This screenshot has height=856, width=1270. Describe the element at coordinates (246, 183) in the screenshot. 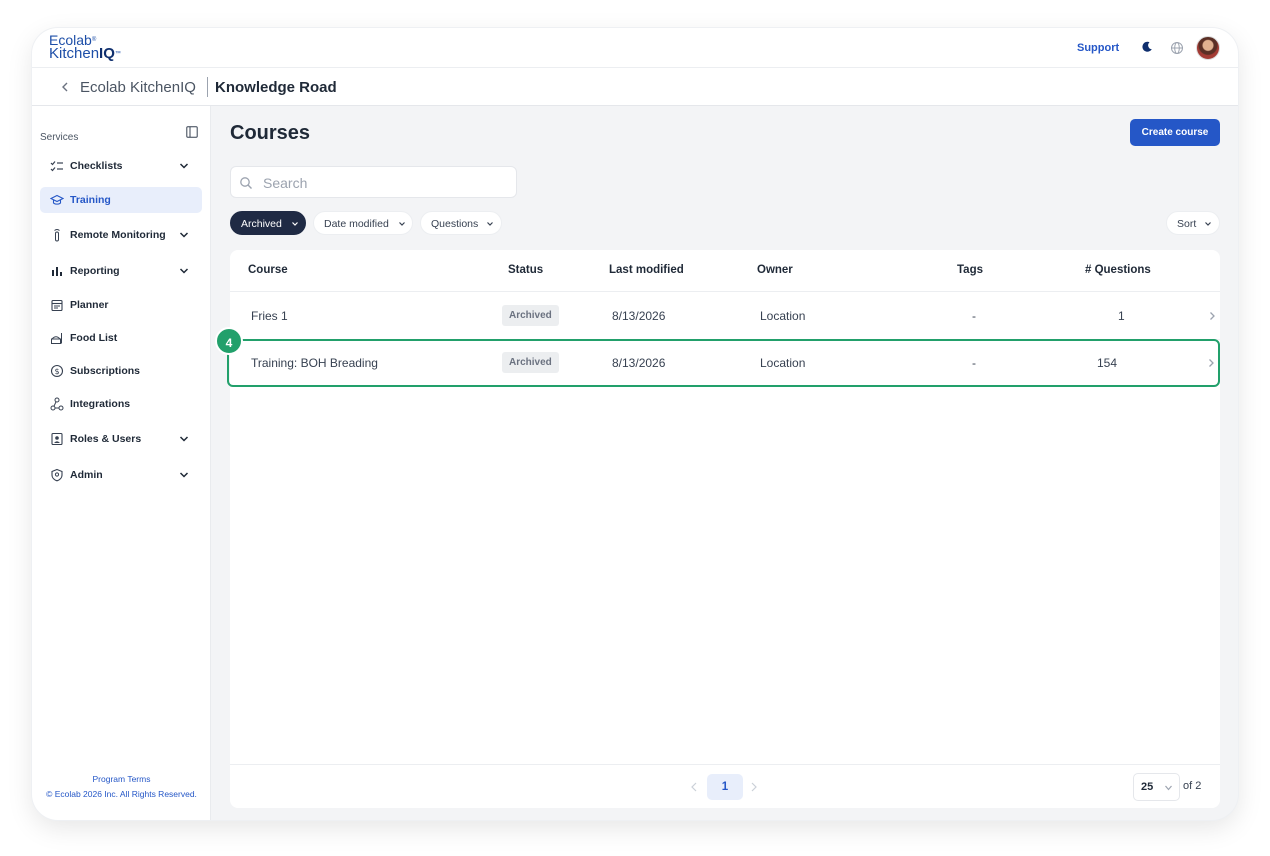

I see `search-icon` at that location.